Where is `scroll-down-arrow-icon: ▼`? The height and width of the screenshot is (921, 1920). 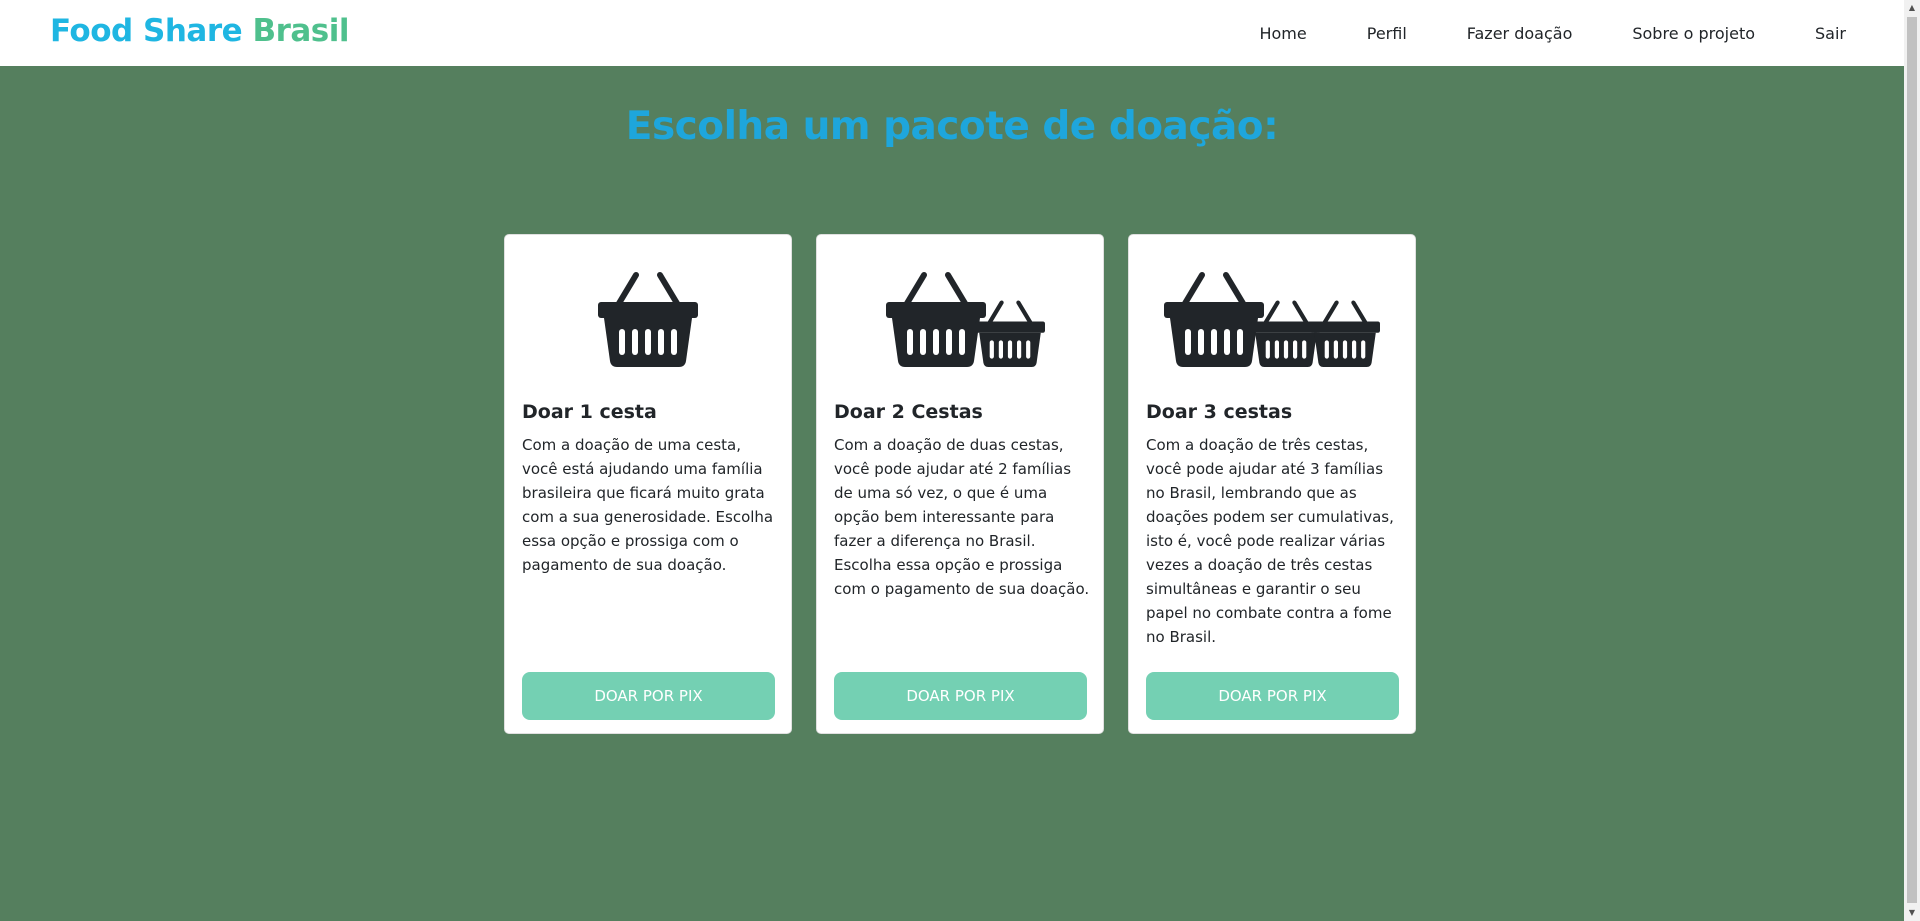 scroll-down-arrow-icon: ▼ is located at coordinates (1912, 913).